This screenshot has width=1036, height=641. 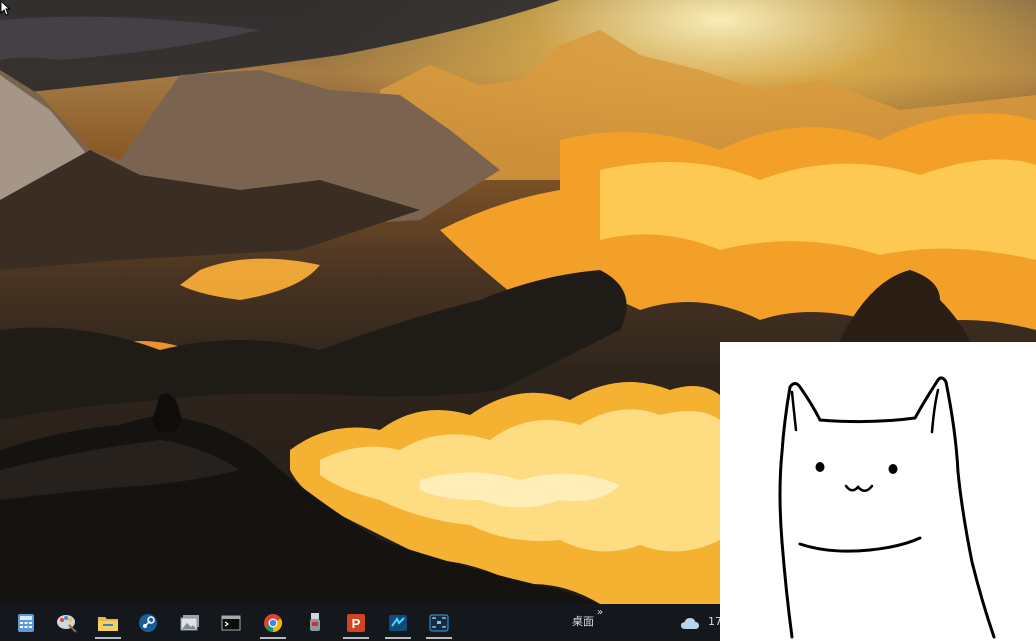 I want to click on webcam-overlay-cat, so click(x=878, y=491).